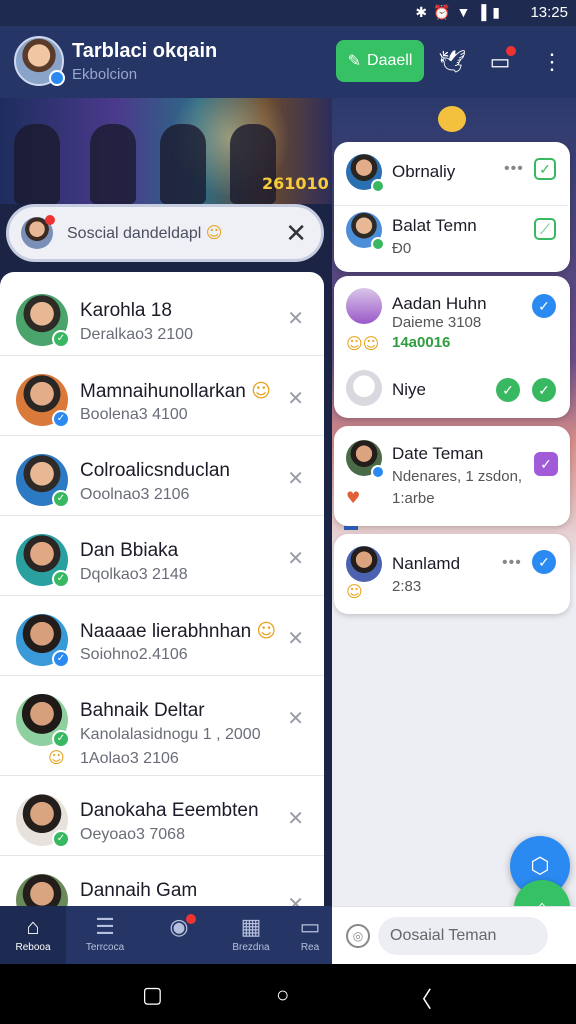  Describe the element at coordinates (552, 62) in the screenshot. I see `more-icon: ⋮` at that location.